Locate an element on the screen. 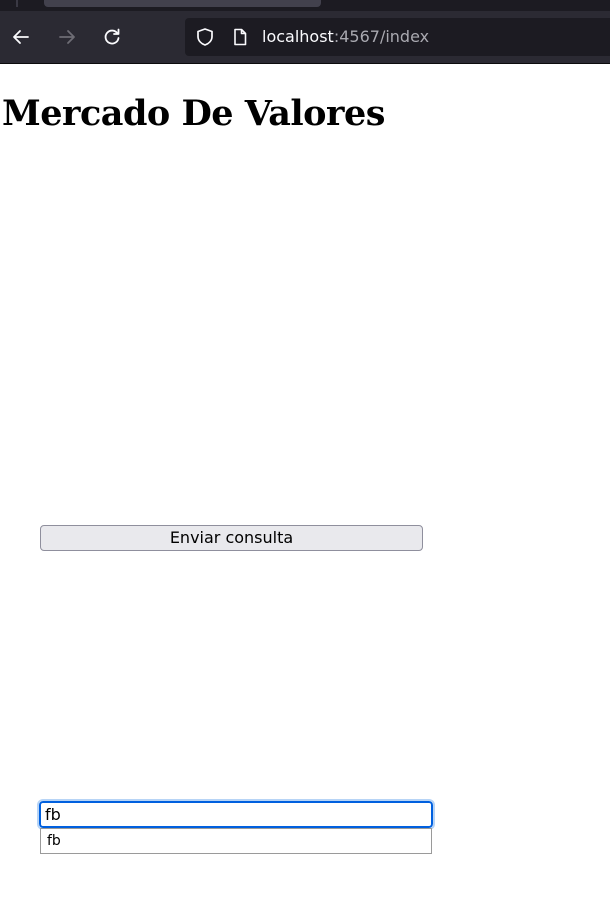 Image resolution: width=610 pixels, height=897 pixels. back-arrow-icon is located at coordinates (21, 37).